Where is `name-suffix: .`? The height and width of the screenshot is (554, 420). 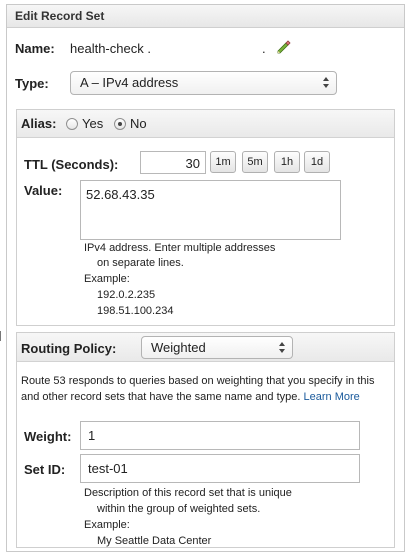 name-suffix: . is located at coordinates (264, 48).